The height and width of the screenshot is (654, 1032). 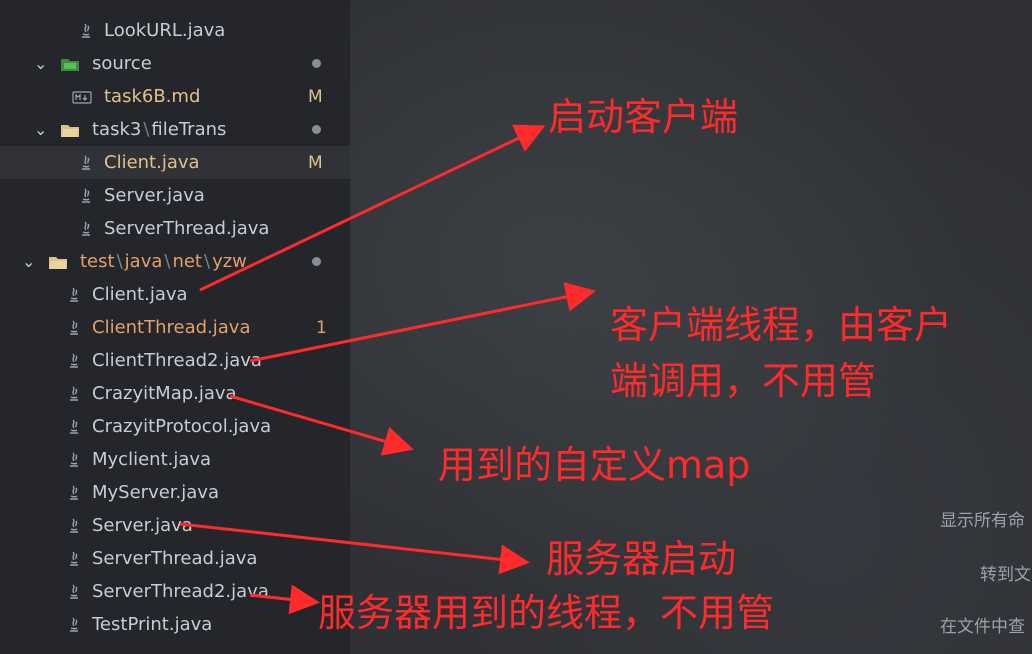 I want to click on annotation-client-thread-line1: 客户端线程，由客户, so click(x=781, y=325).